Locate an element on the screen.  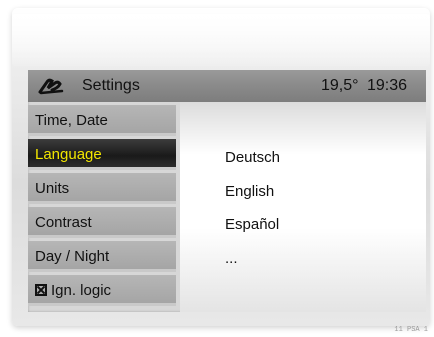
signature-logo-icon is located at coordinates (51, 86).